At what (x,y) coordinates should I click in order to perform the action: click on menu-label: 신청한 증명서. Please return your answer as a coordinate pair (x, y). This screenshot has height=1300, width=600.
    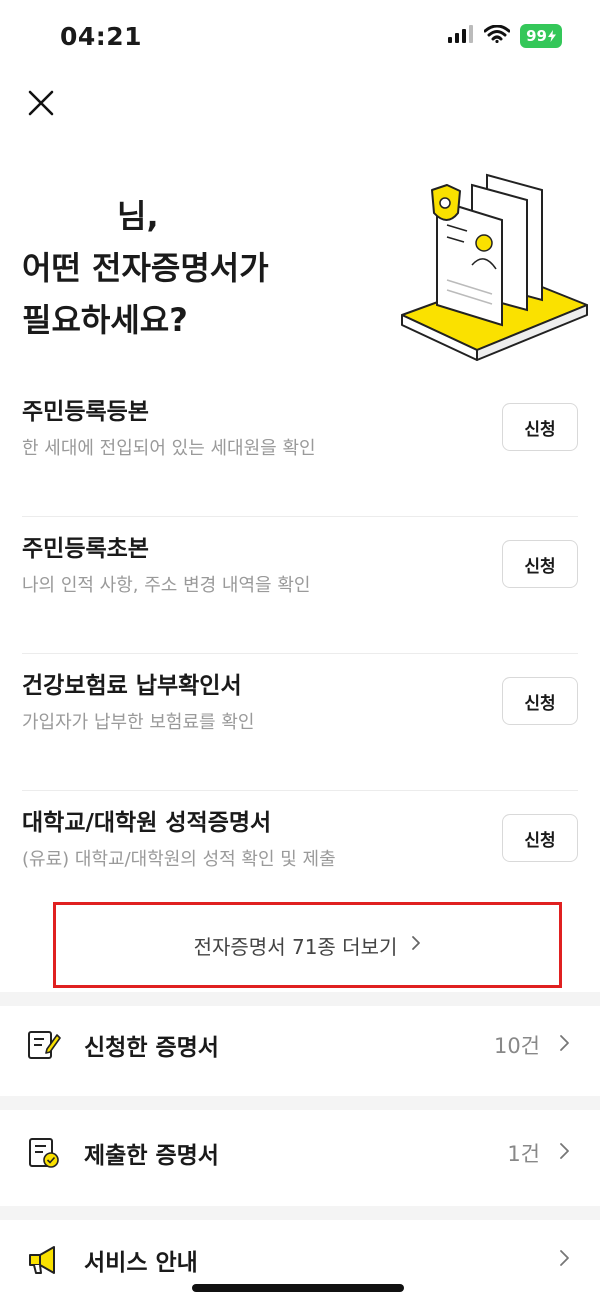
    Looking at the image, I should click on (151, 1048).